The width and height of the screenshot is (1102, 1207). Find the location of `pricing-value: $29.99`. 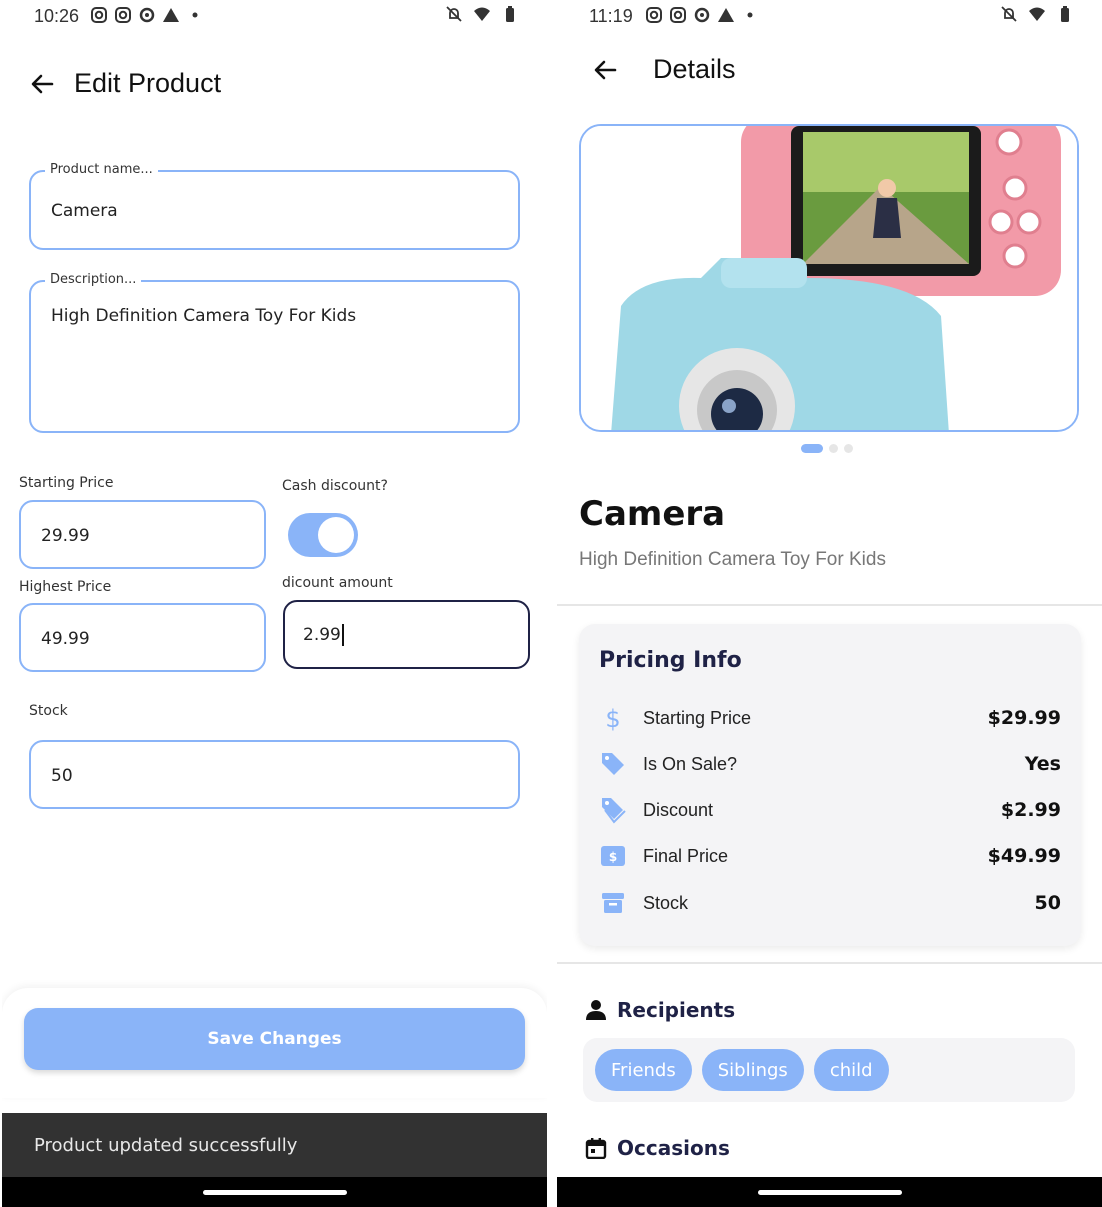

pricing-value: $29.99 is located at coordinates (1024, 718).